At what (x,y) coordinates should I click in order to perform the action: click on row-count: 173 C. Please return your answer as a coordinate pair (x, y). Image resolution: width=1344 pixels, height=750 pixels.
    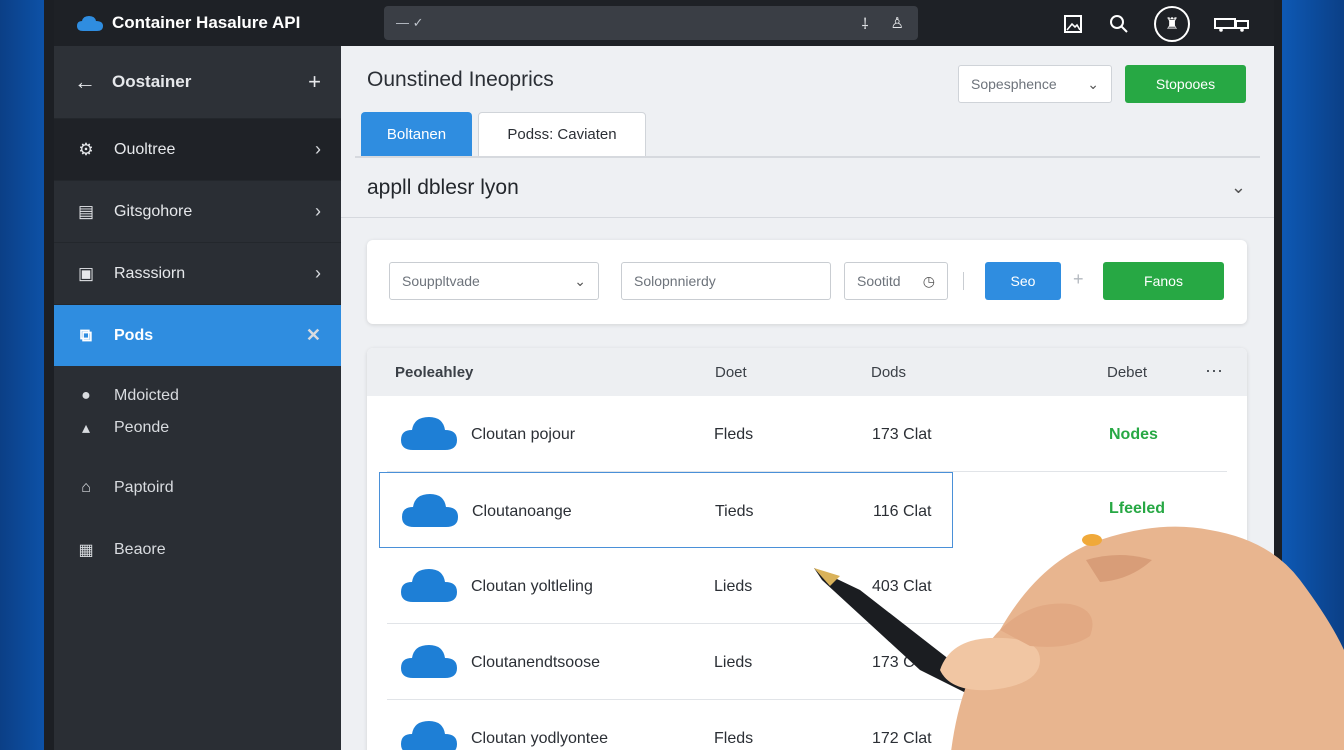
    Looking at the image, I should click on (893, 662).